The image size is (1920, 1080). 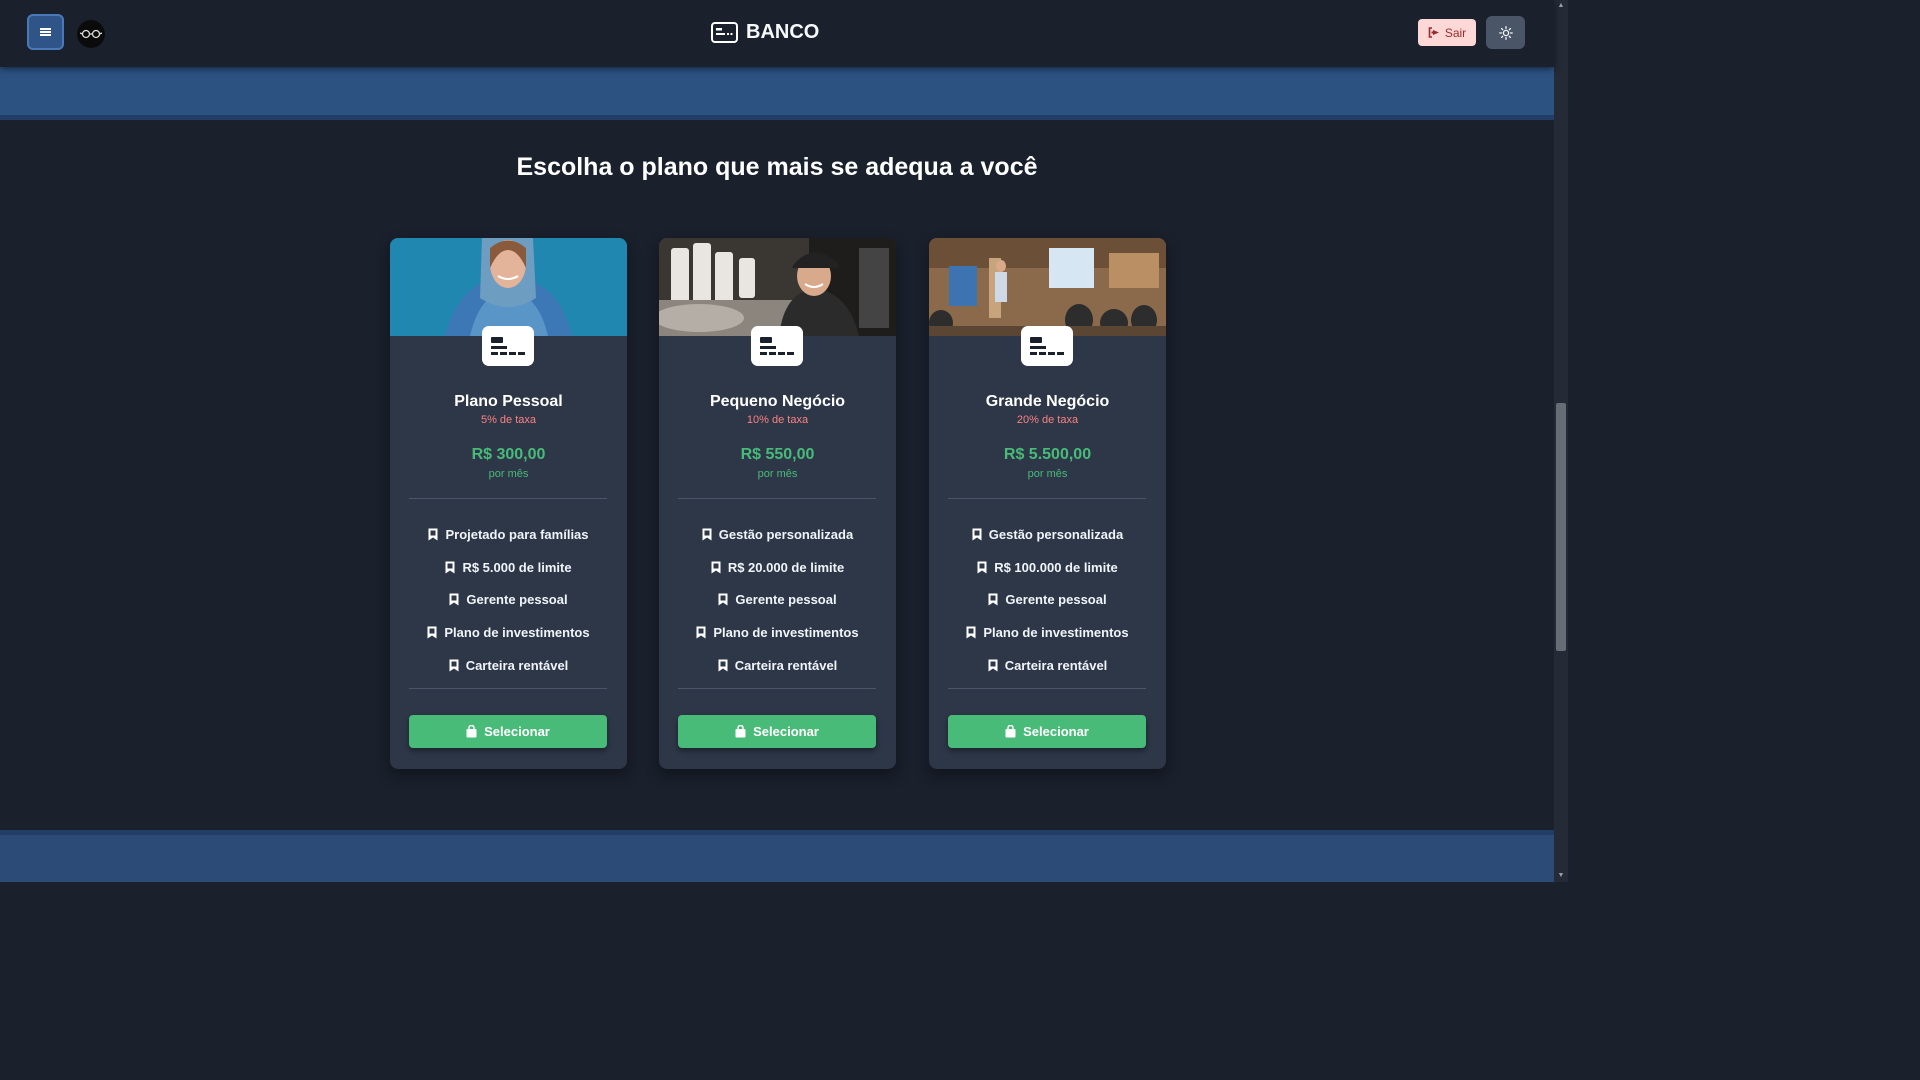 What do you see at coordinates (1455, 32) in the screenshot?
I see `logout-label: Sair` at bounding box center [1455, 32].